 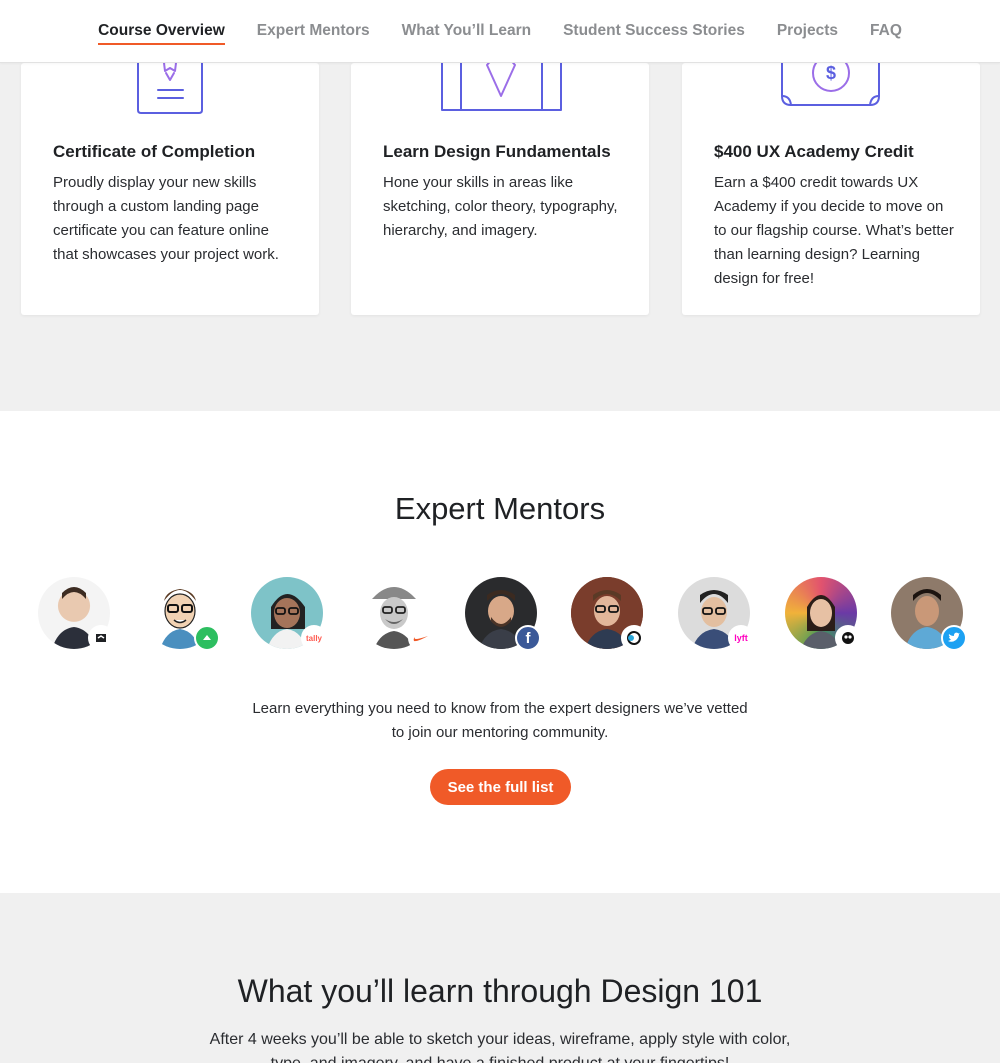 I want to click on tally-icon: tally, so click(x=314, y=638).